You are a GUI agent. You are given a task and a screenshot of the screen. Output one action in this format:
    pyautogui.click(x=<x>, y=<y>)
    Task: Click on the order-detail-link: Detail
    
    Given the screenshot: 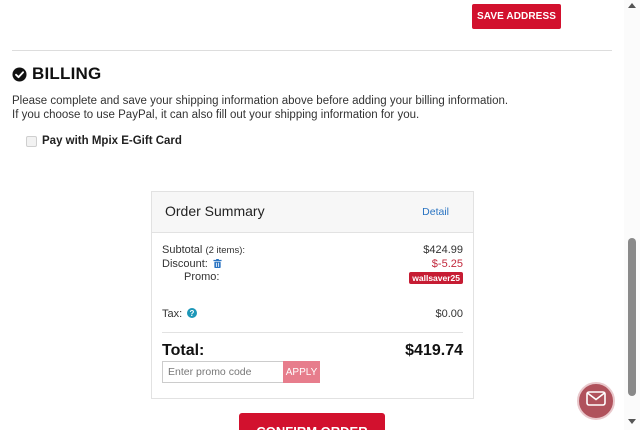 What is the action you would take?
    pyautogui.click(x=435, y=212)
    